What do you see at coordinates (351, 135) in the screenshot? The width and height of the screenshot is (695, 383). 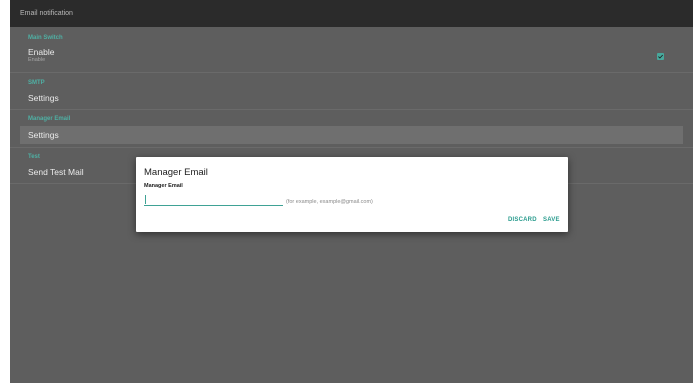 I see `manager-email-settings-row` at bounding box center [351, 135].